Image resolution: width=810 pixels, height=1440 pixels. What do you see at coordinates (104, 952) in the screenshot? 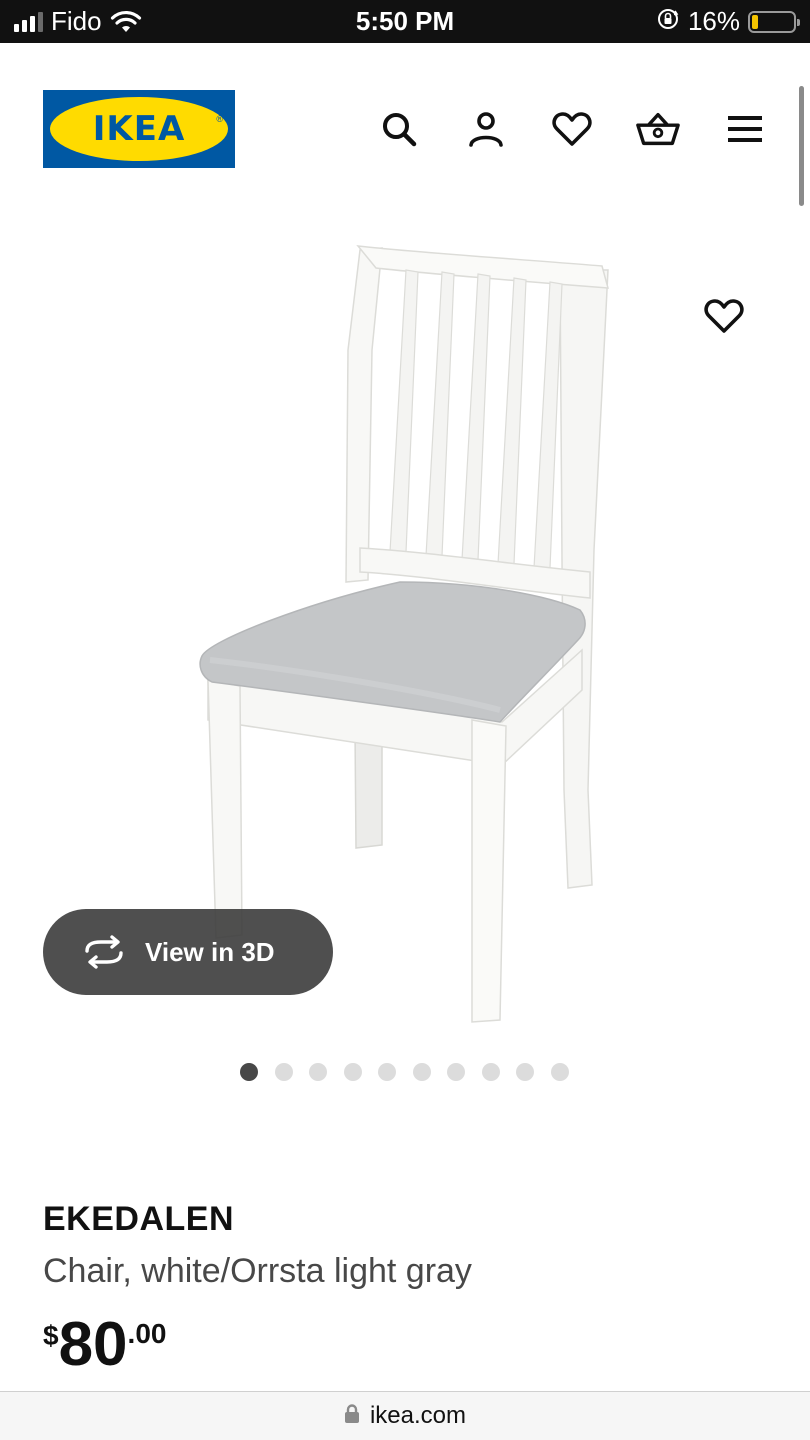
I see `rotate-3d-icon` at bounding box center [104, 952].